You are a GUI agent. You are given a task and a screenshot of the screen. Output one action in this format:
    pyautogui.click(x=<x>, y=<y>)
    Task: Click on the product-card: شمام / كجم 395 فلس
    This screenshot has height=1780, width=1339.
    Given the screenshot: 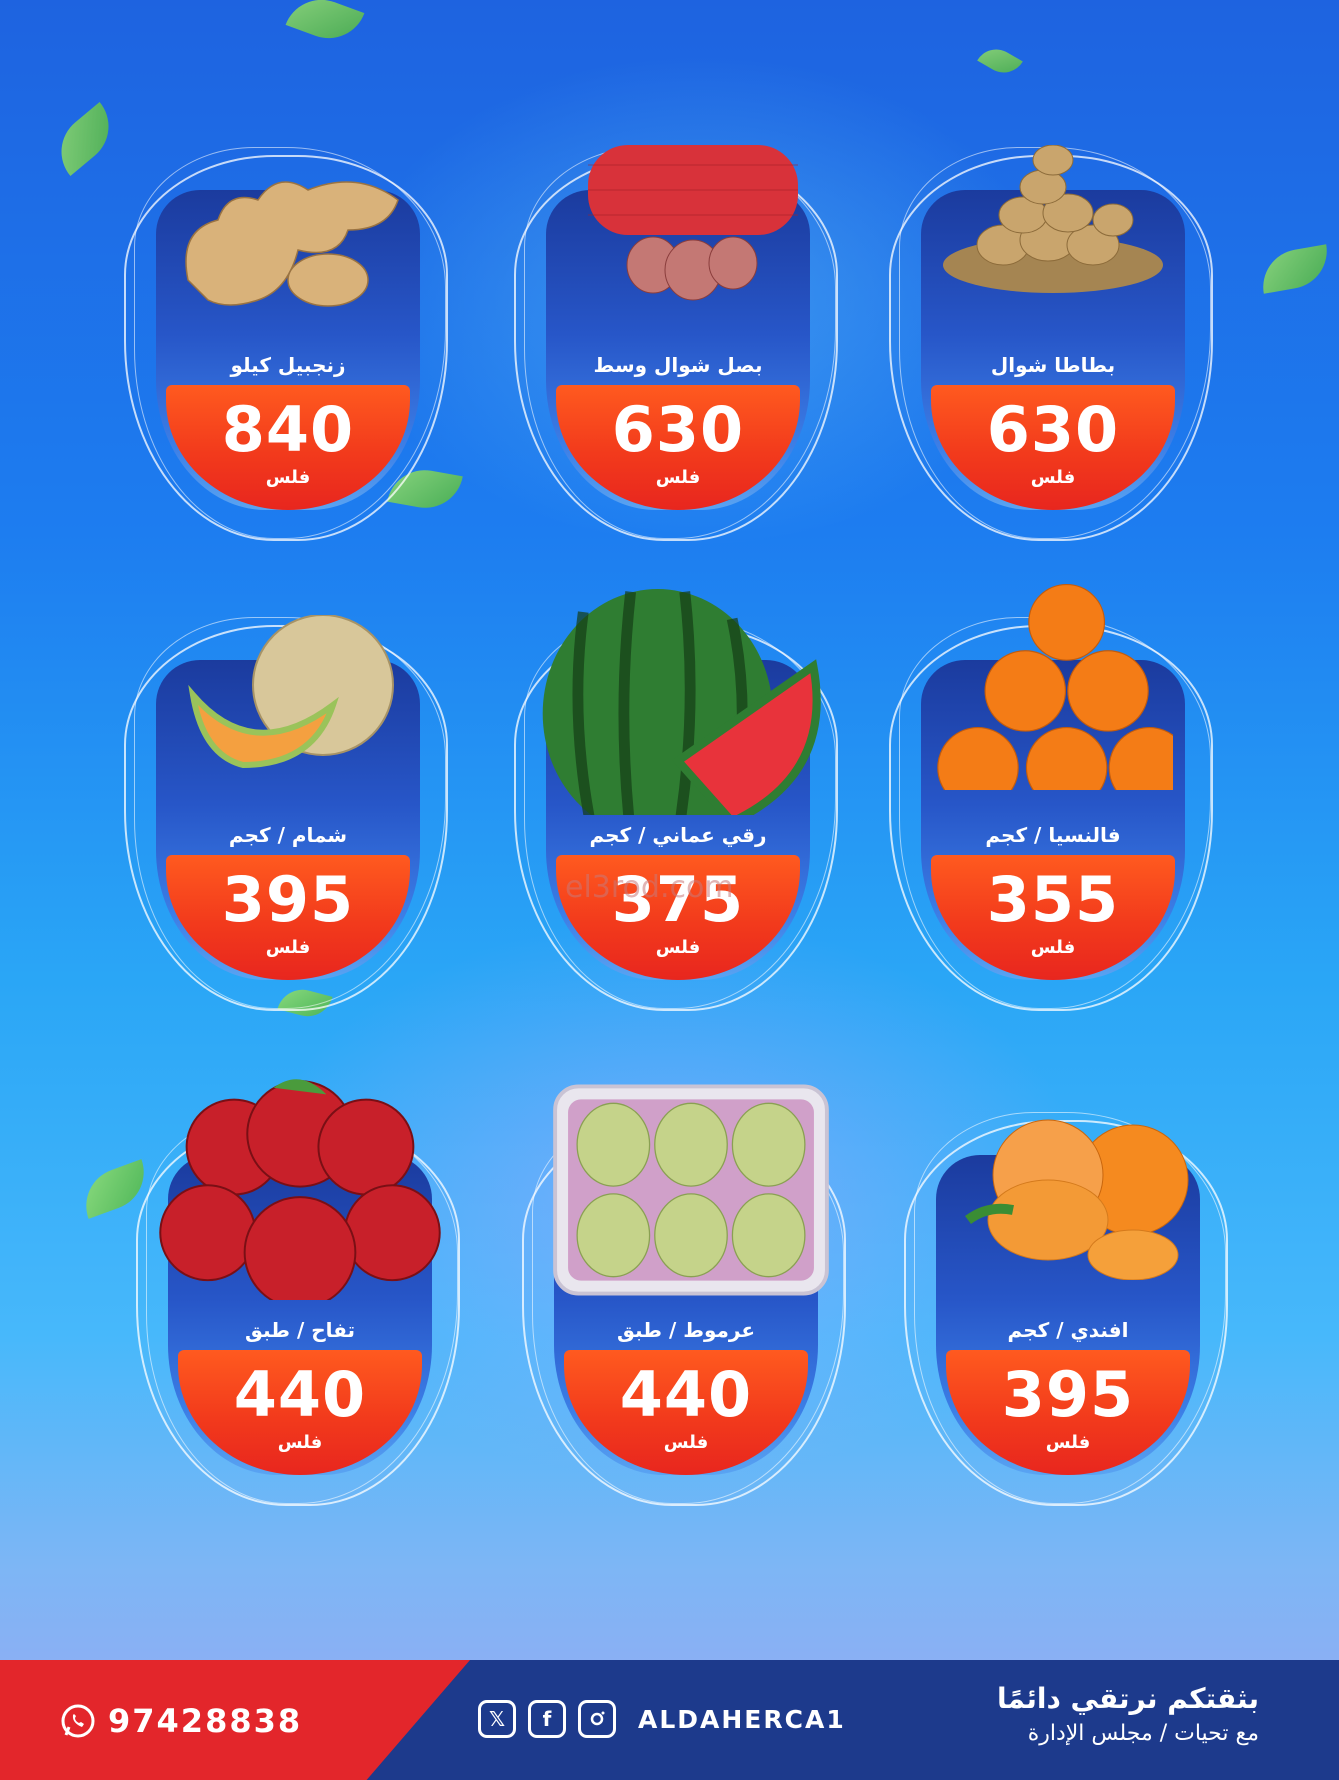 What is the action you would take?
    pyautogui.click(x=286, y=813)
    